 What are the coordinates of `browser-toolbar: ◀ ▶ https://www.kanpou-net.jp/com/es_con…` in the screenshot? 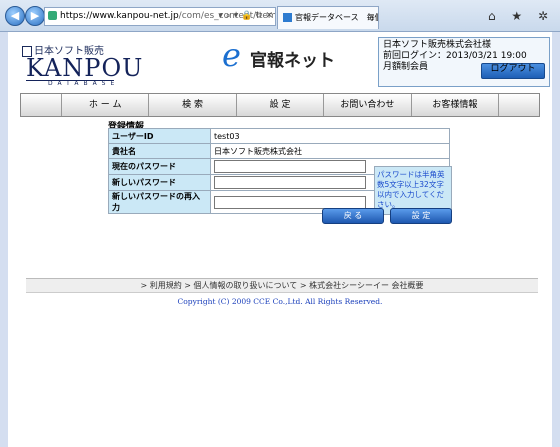 It's located at (280, 16).